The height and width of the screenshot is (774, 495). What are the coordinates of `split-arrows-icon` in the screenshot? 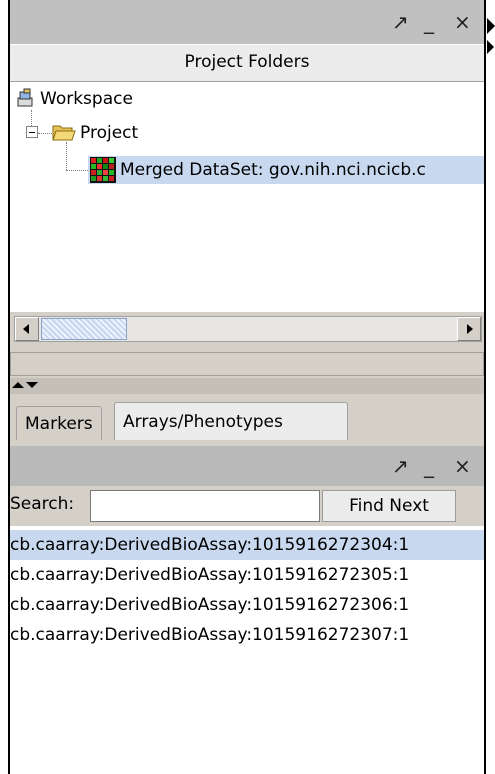 It's located at (30, 386).